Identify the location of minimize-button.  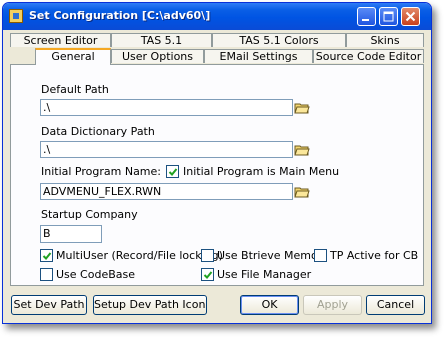
(366, 16).